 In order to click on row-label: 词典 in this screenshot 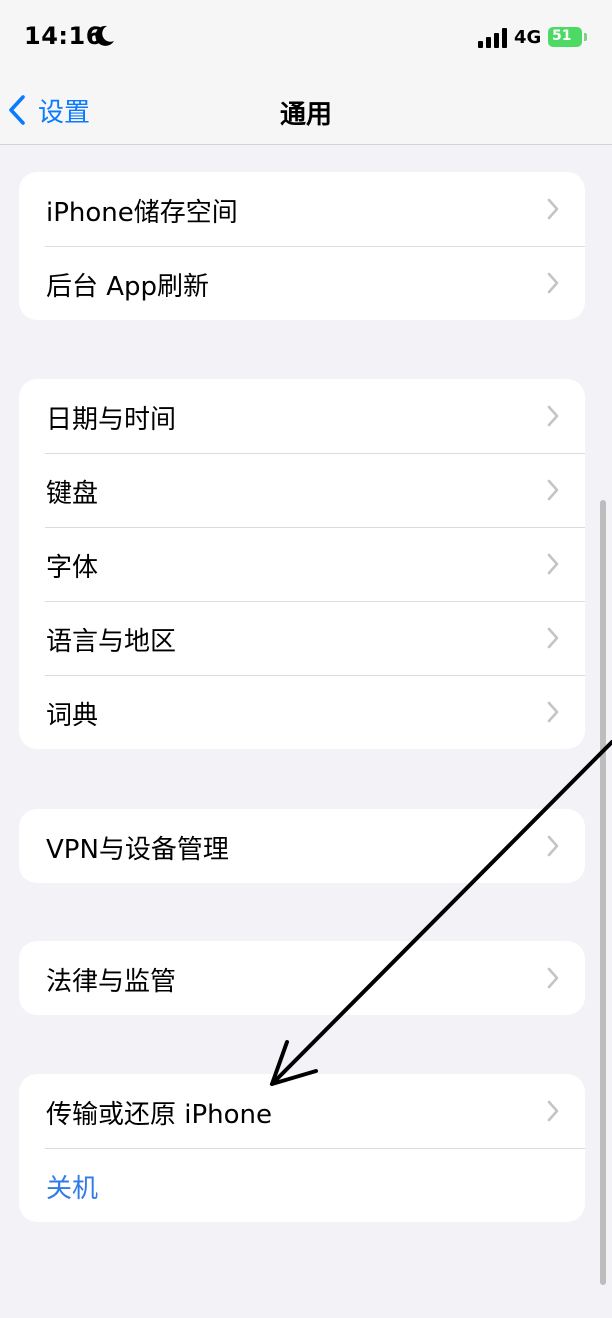, I will do `click(72, 716)`.